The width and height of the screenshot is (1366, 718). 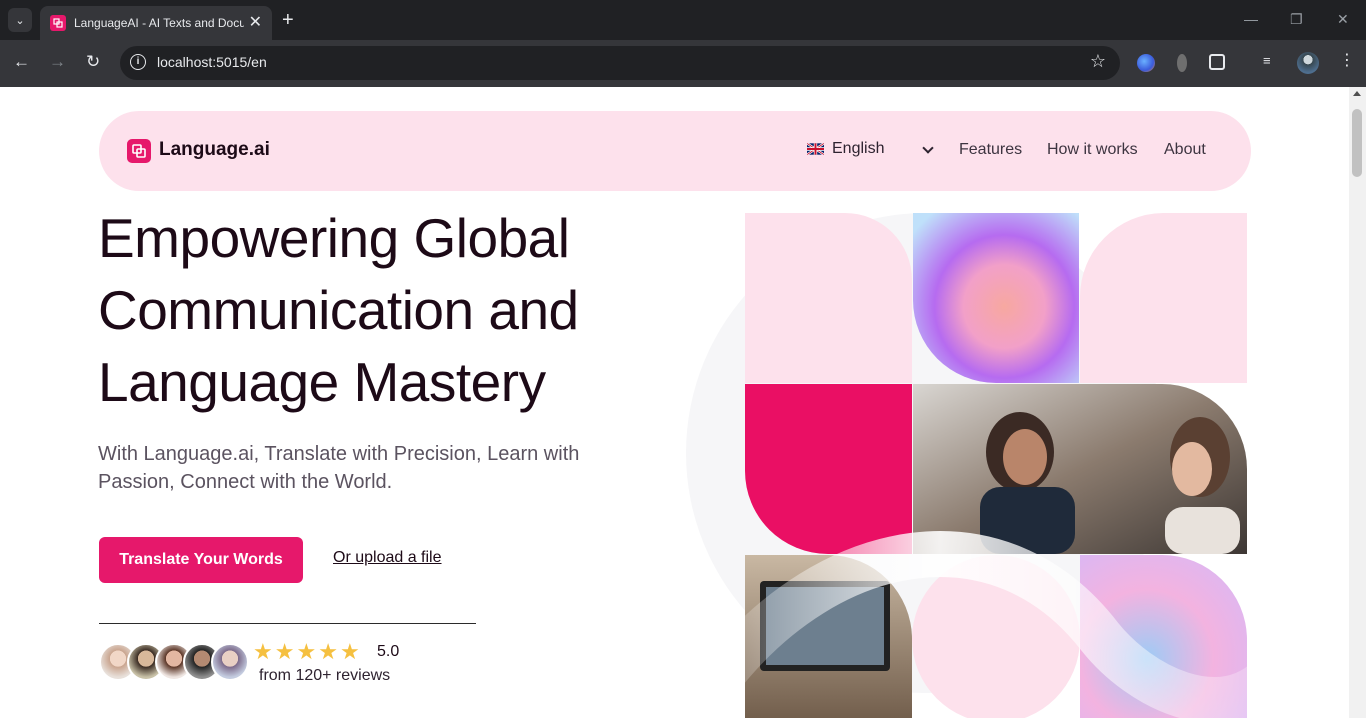 I want to click on language-label: English, so click(x=858, y=148).